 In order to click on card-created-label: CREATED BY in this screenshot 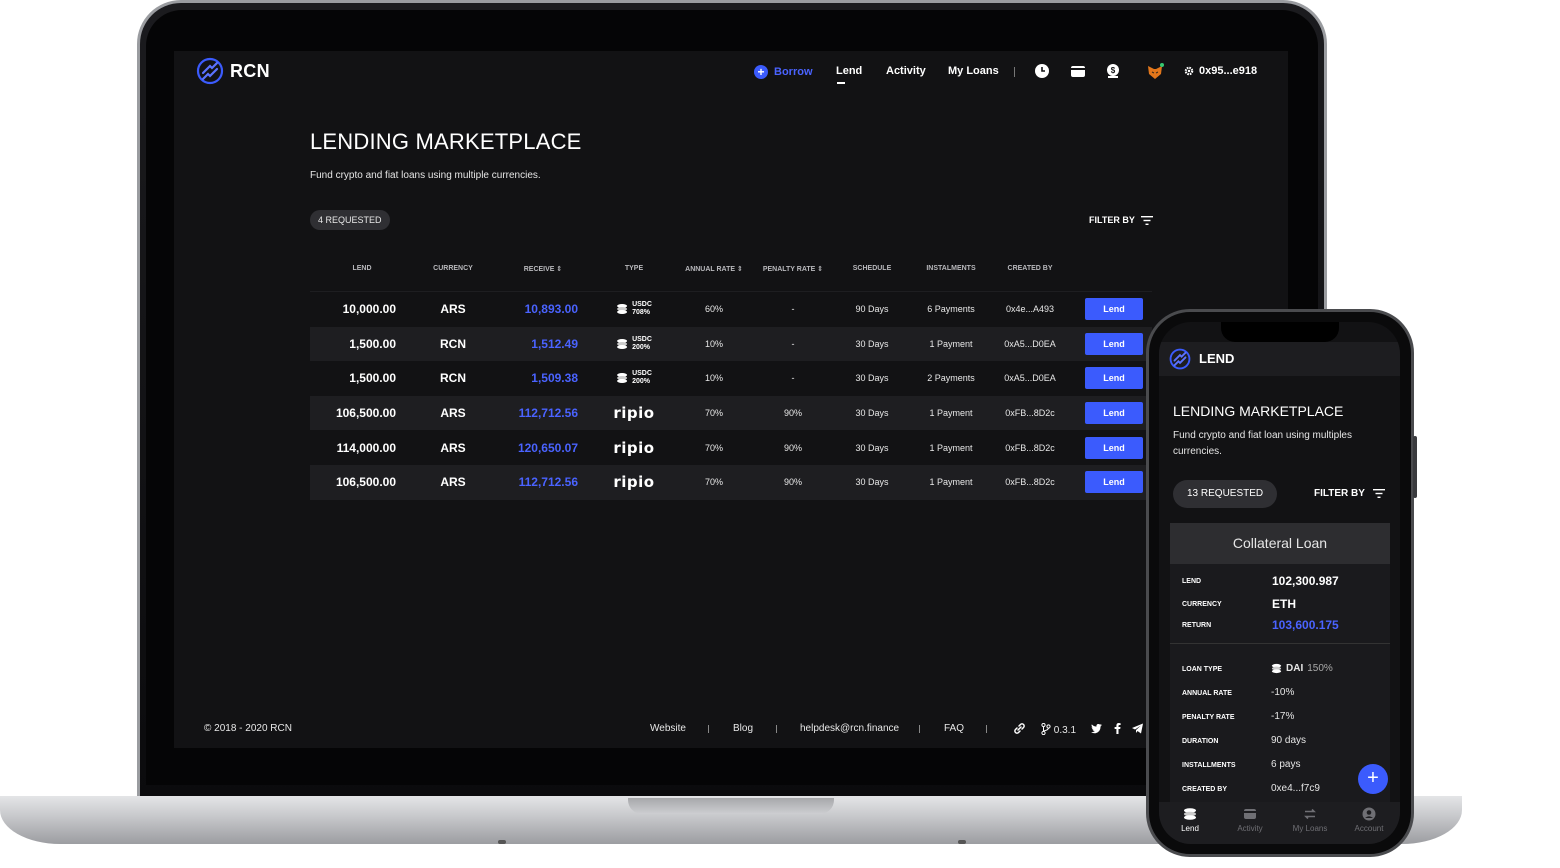, I will do `click(1204, 789)`.